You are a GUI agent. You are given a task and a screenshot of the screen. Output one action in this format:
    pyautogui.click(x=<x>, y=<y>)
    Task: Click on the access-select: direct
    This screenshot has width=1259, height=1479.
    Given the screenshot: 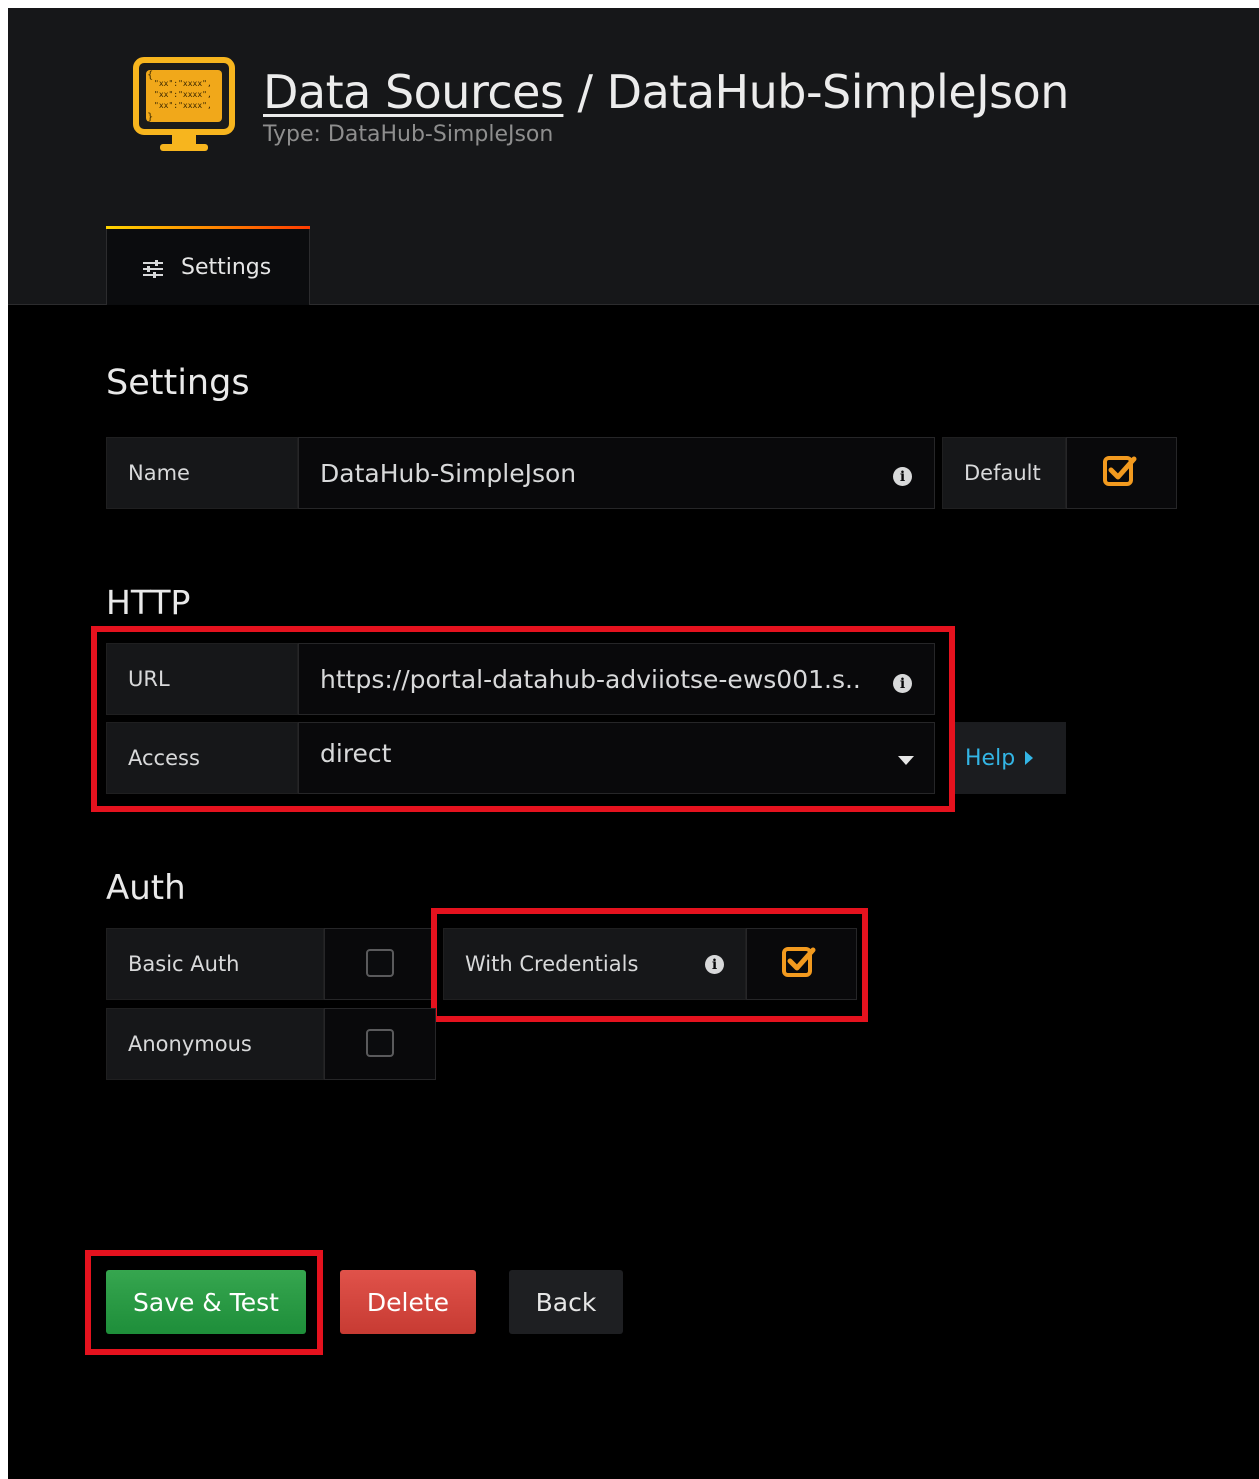 What is the action you would take?
    pyautogui.click(x=616, y=758)
    